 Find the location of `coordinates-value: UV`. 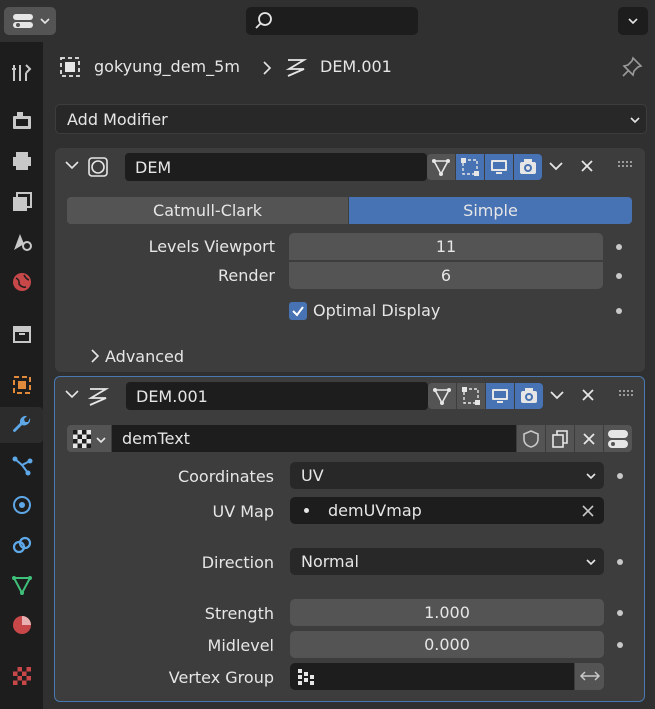

coordinates-value: UV is located at coordinates (312, 475).